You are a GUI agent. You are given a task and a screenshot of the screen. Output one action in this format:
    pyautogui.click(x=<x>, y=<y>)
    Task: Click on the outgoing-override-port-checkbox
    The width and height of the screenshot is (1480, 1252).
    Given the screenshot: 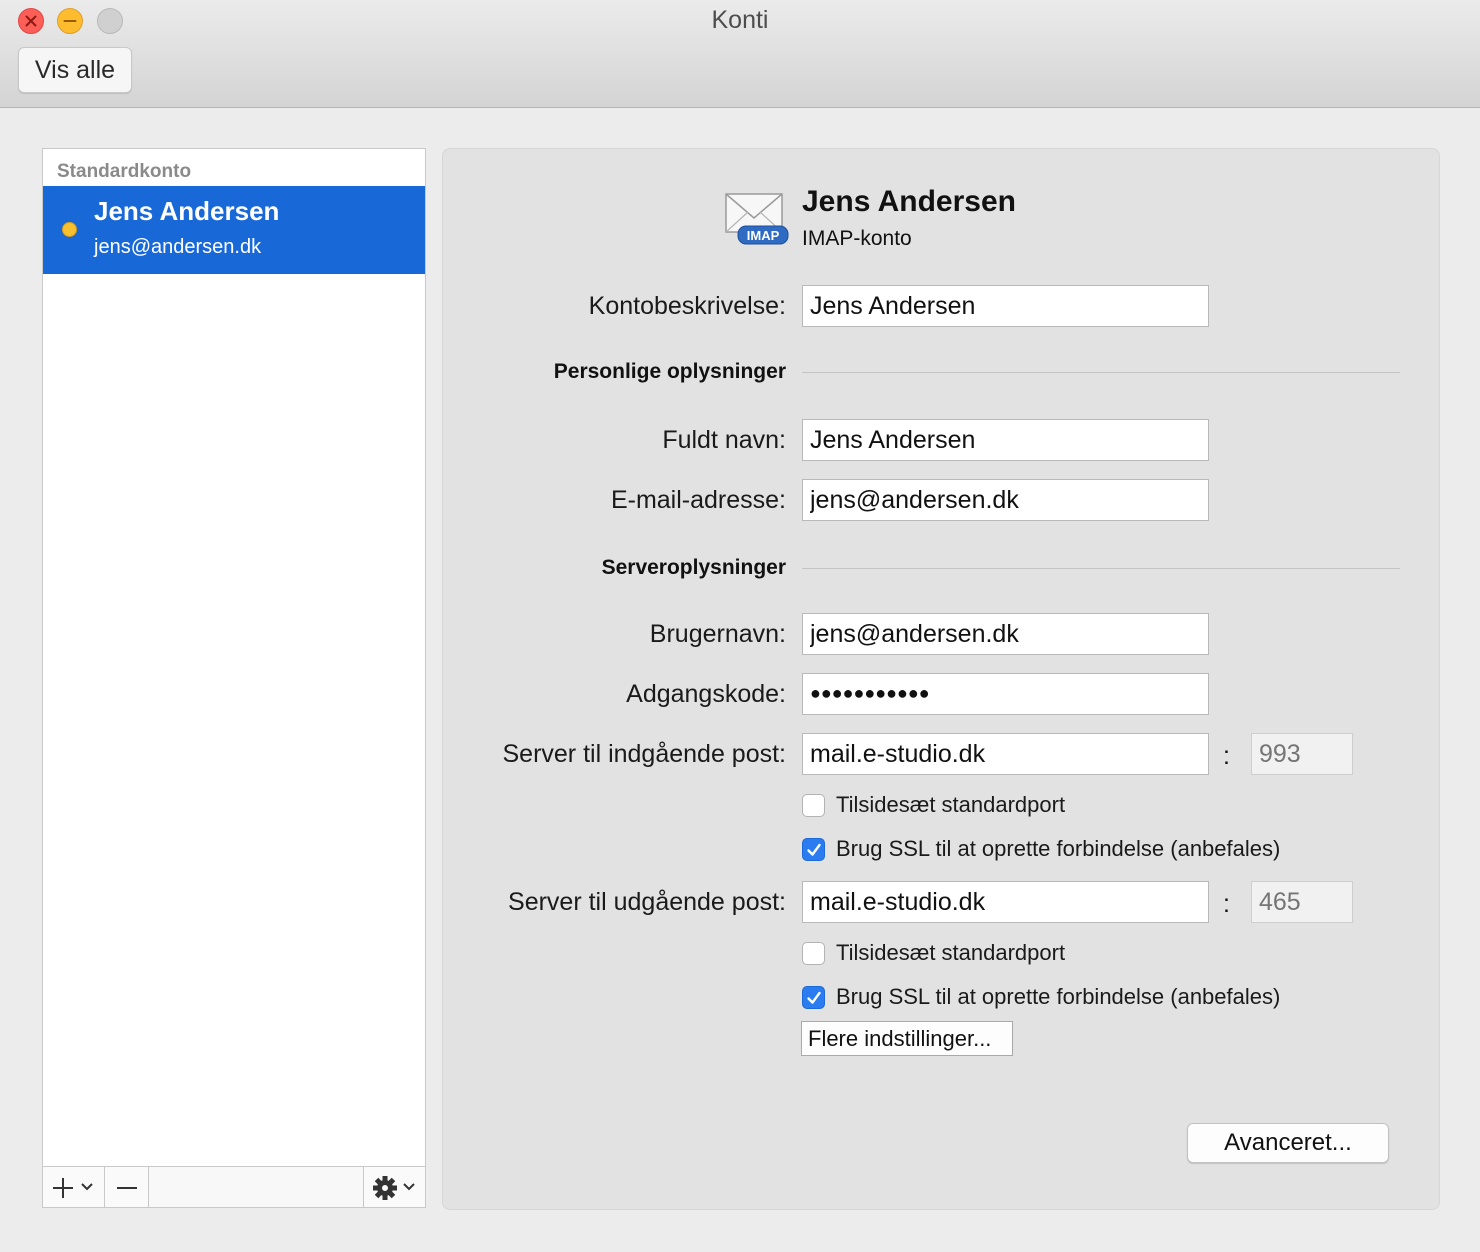 What is the action you would take?
    pyautogui.click(x=813, y=953)
    